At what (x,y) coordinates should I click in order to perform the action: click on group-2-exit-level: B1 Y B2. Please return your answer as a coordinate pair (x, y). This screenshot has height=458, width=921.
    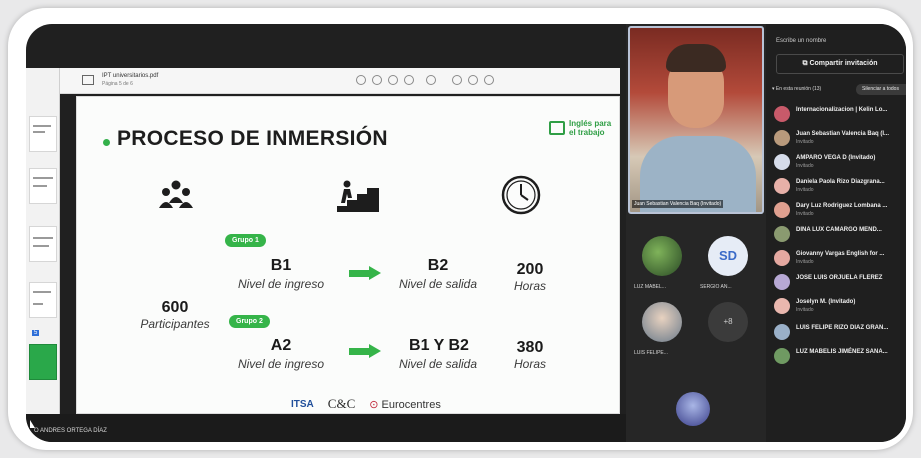
    Looking at the image, I should click on (439, 345).